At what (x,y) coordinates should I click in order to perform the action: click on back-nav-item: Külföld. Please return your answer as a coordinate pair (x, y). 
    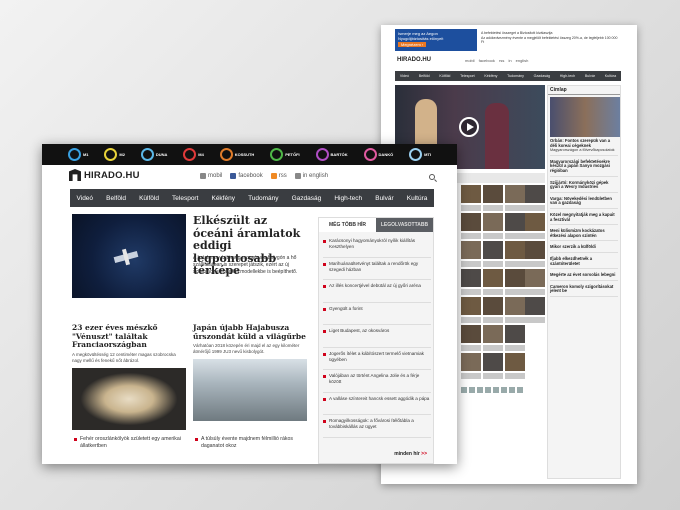
    Looking at the image, I should click on (444, 76).